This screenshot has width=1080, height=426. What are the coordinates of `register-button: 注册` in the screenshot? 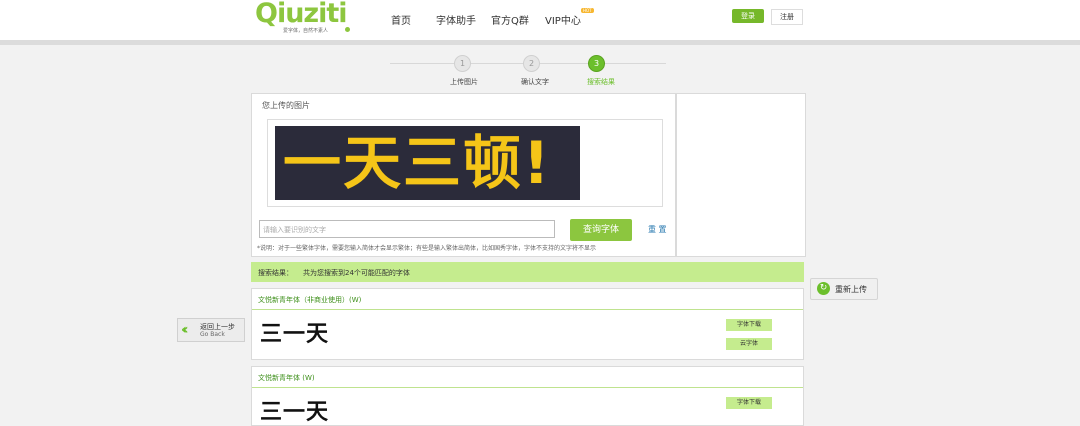 It's located at (787, 17).